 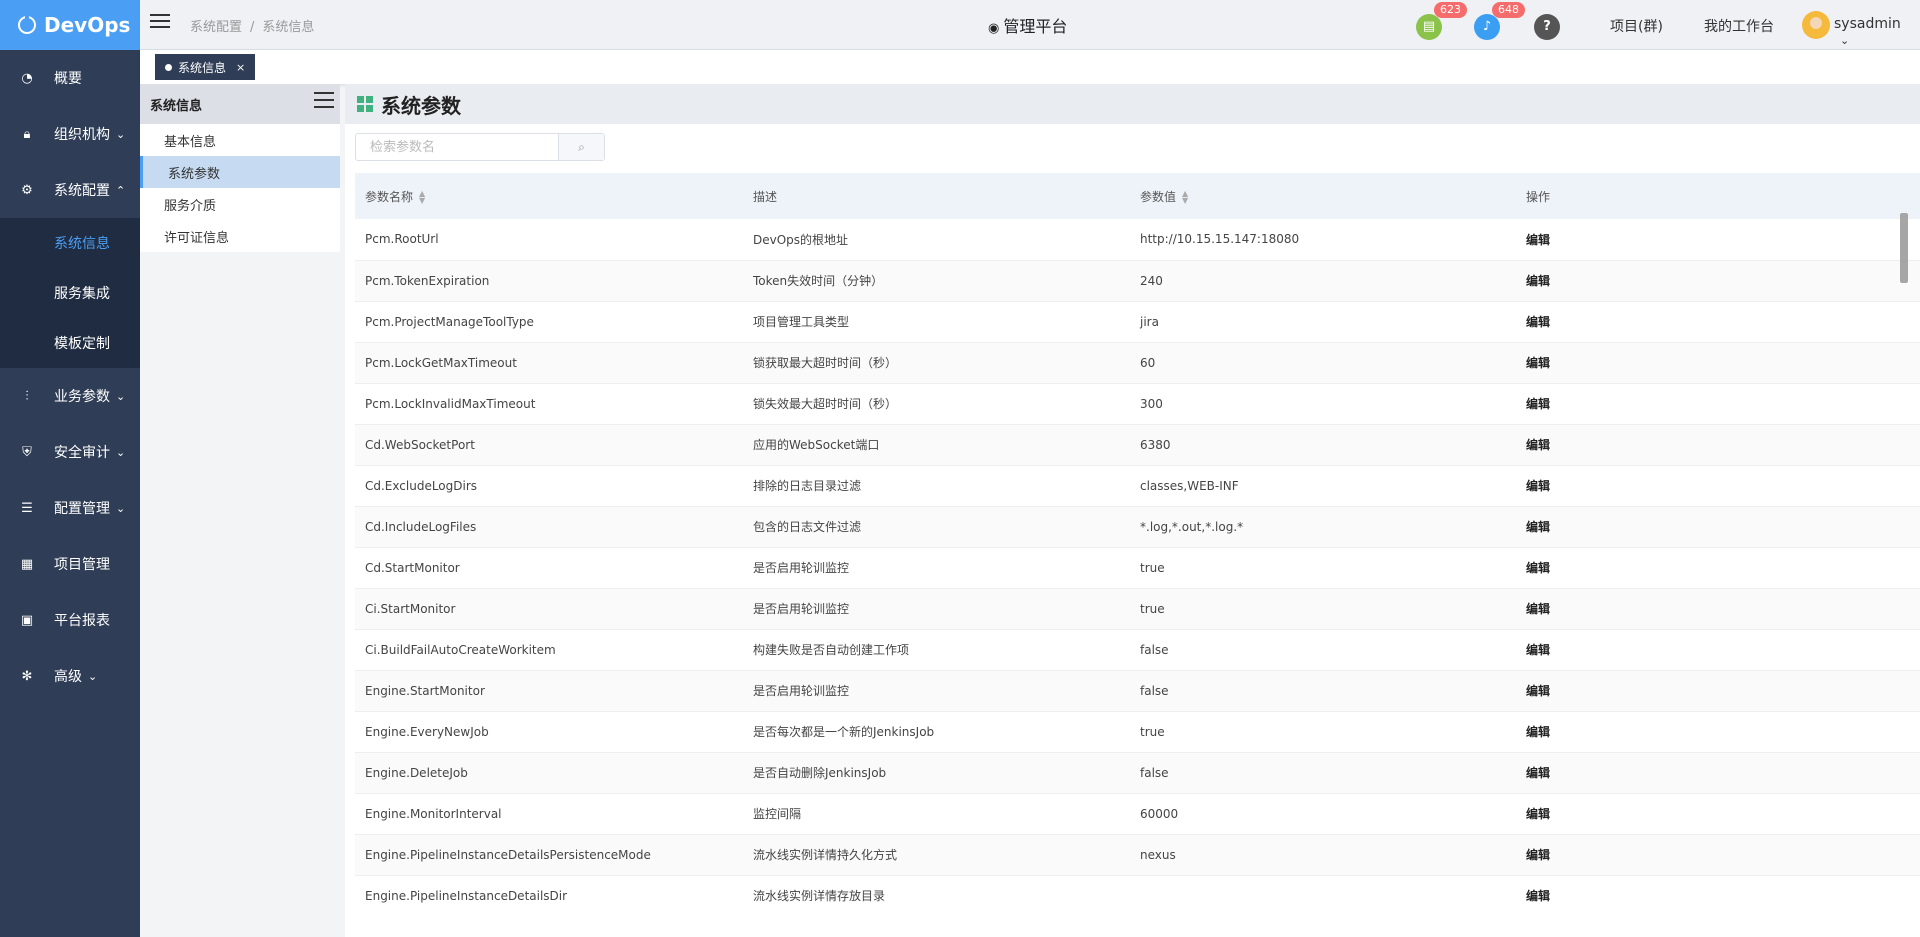 I want to click on menu-toggle-icon, so click(x=160, y=22).